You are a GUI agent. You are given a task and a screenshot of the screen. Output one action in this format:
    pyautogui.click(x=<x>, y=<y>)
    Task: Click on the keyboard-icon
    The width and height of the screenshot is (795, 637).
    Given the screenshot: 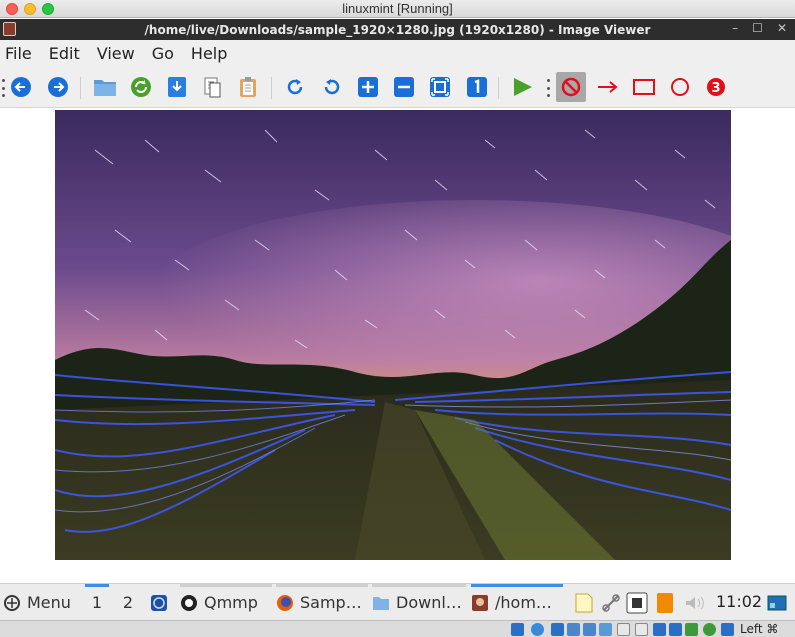 What is the action you would take?
    pyautogui.click(x=727, y=629)
    